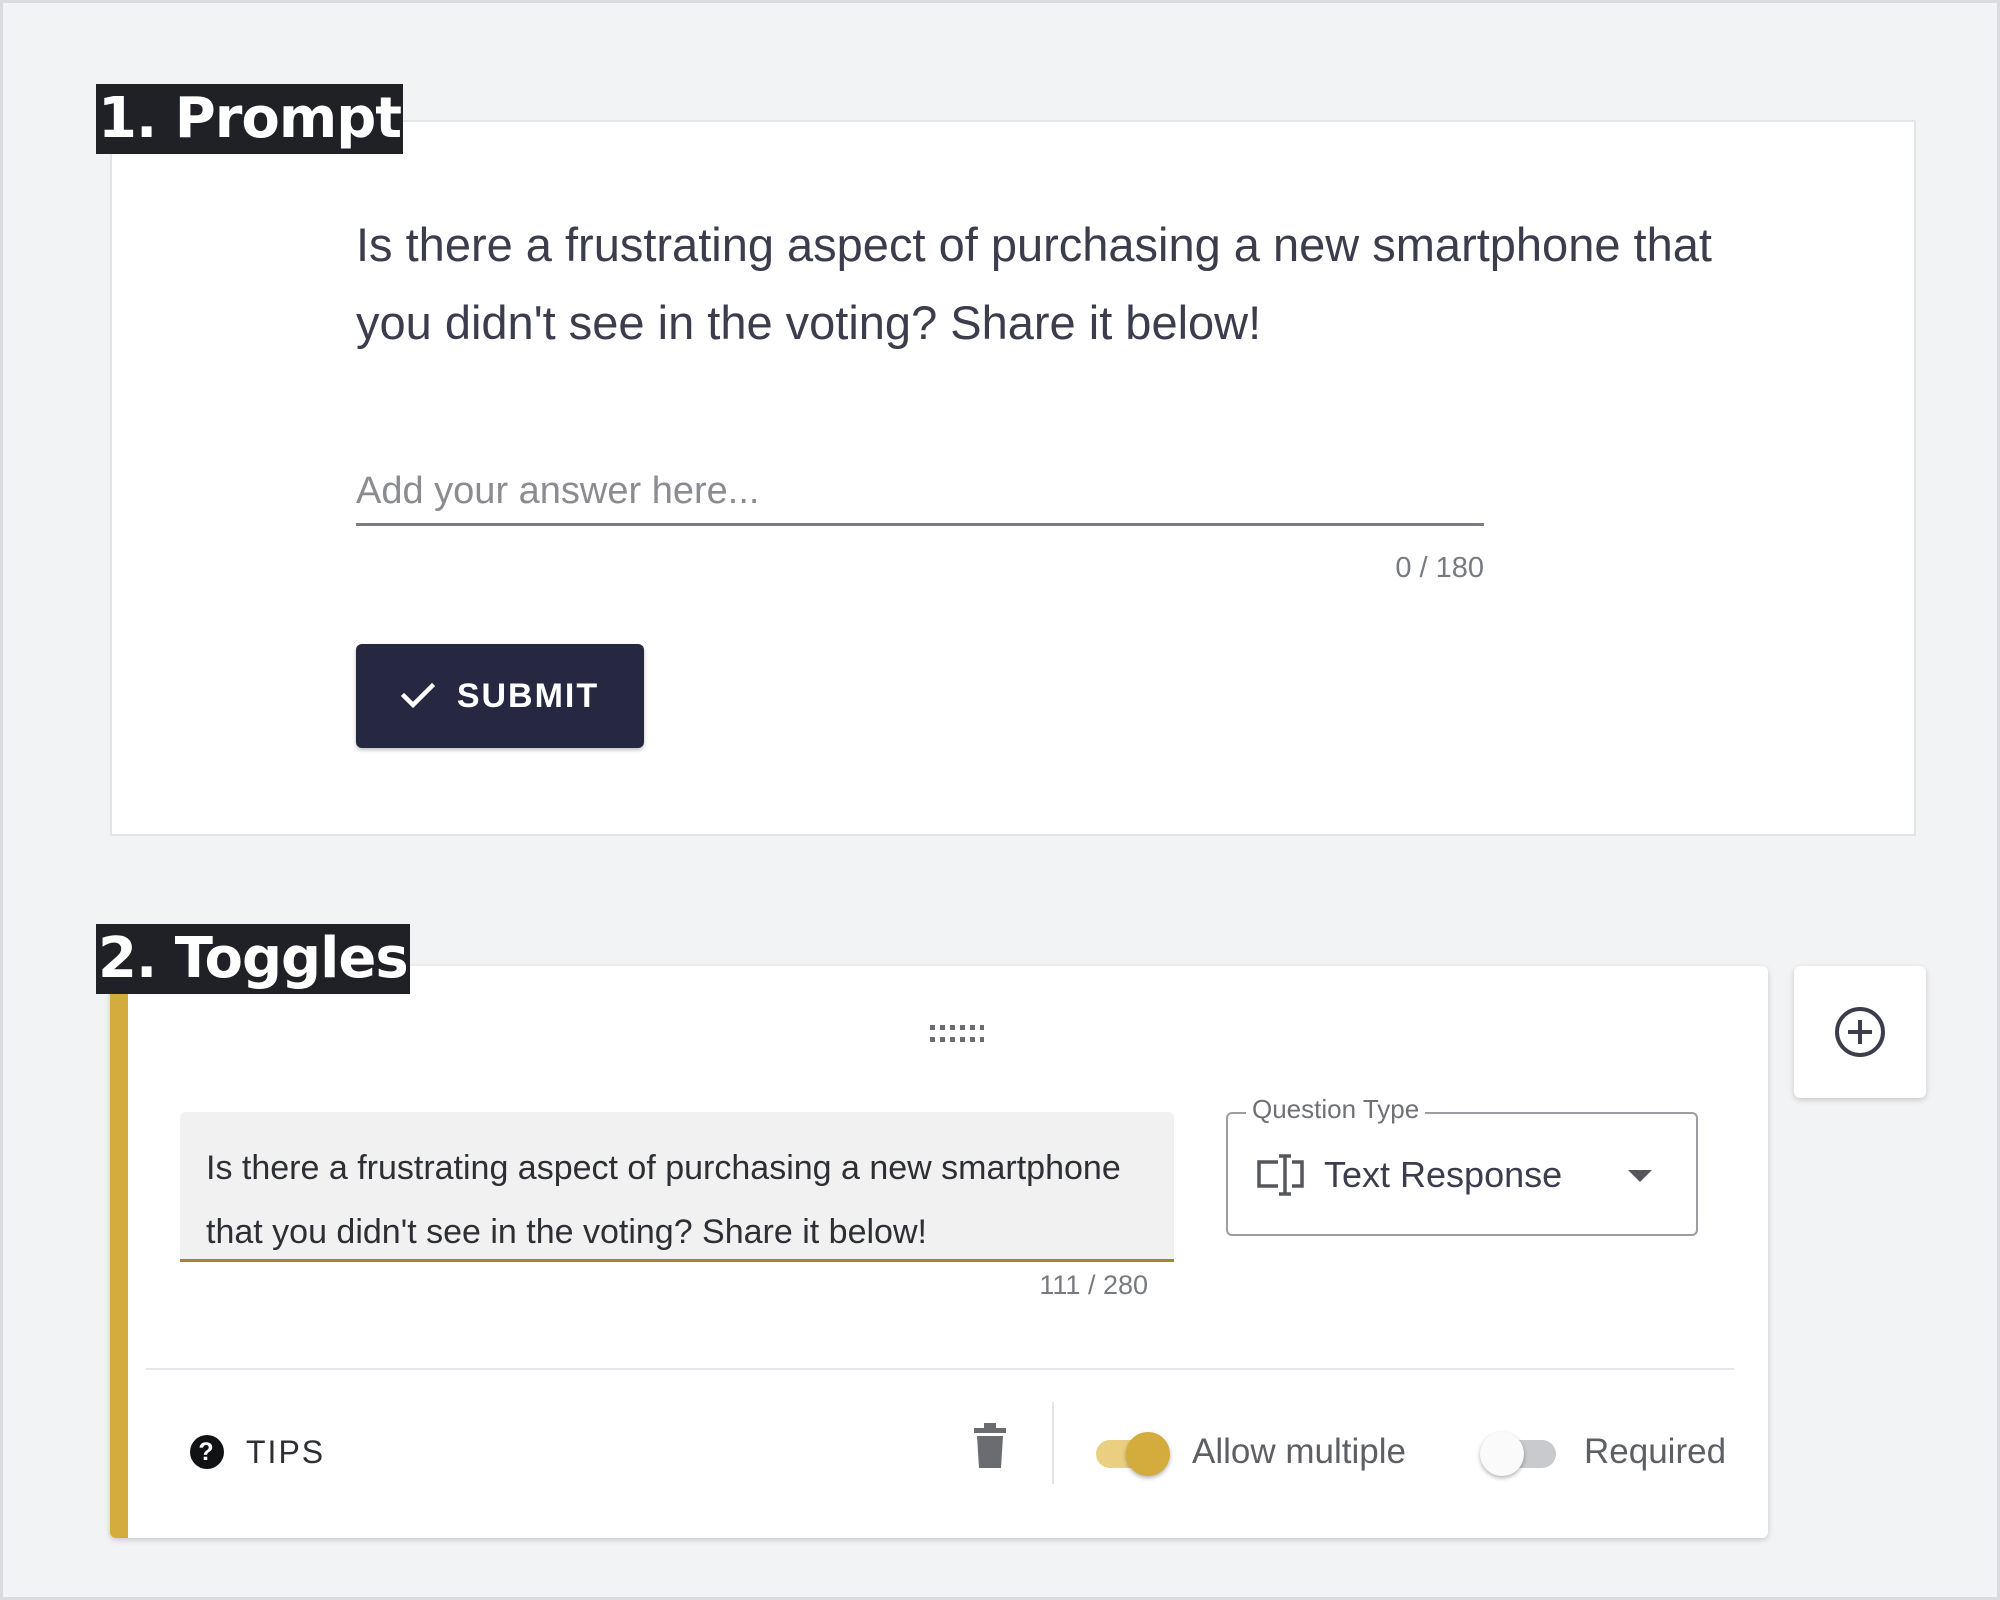 This screenshot has height=1600, width=2000. I want to click on text-field-icon, so click(1280, 1175).